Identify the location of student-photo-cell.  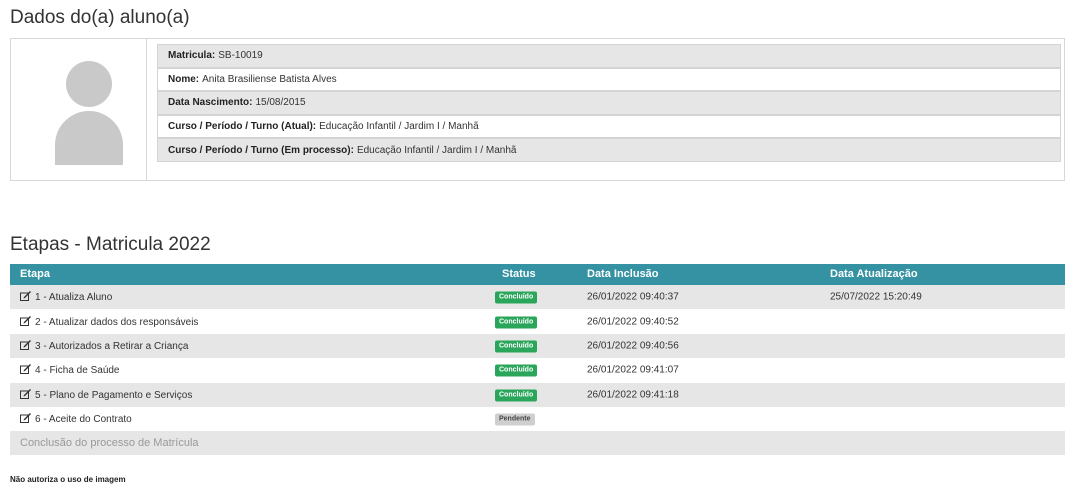
(79, 109).